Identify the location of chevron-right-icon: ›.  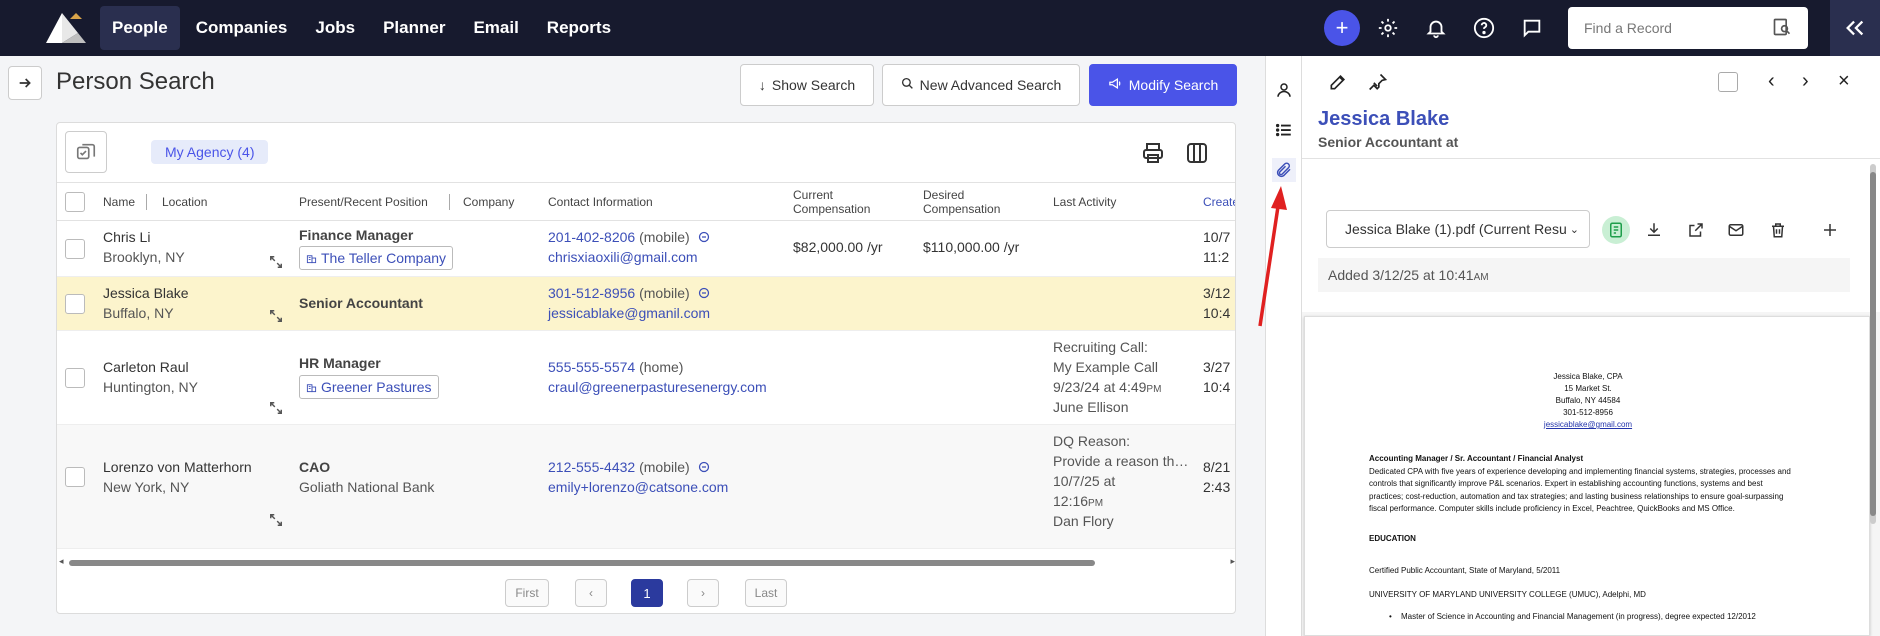
(1805, 81).